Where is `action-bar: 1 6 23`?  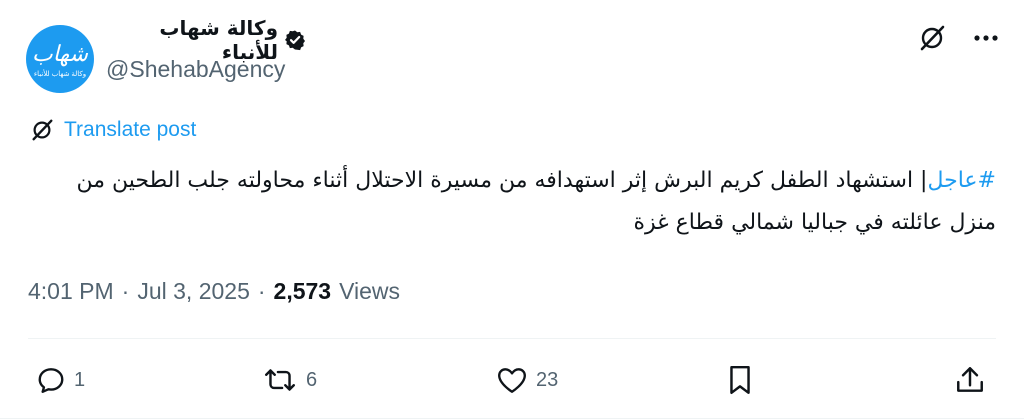 action-bar: 1 6 23 is located at coordinates (512, 380).